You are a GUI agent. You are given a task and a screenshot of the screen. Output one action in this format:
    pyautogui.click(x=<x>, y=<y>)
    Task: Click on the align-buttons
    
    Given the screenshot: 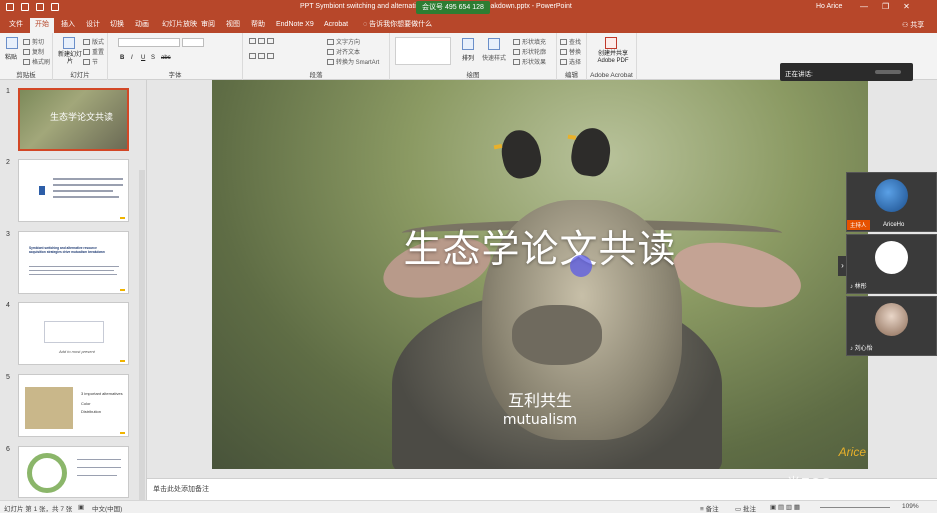 What is the action you would take?
    pyautogui.click(x=262, y=56)
    